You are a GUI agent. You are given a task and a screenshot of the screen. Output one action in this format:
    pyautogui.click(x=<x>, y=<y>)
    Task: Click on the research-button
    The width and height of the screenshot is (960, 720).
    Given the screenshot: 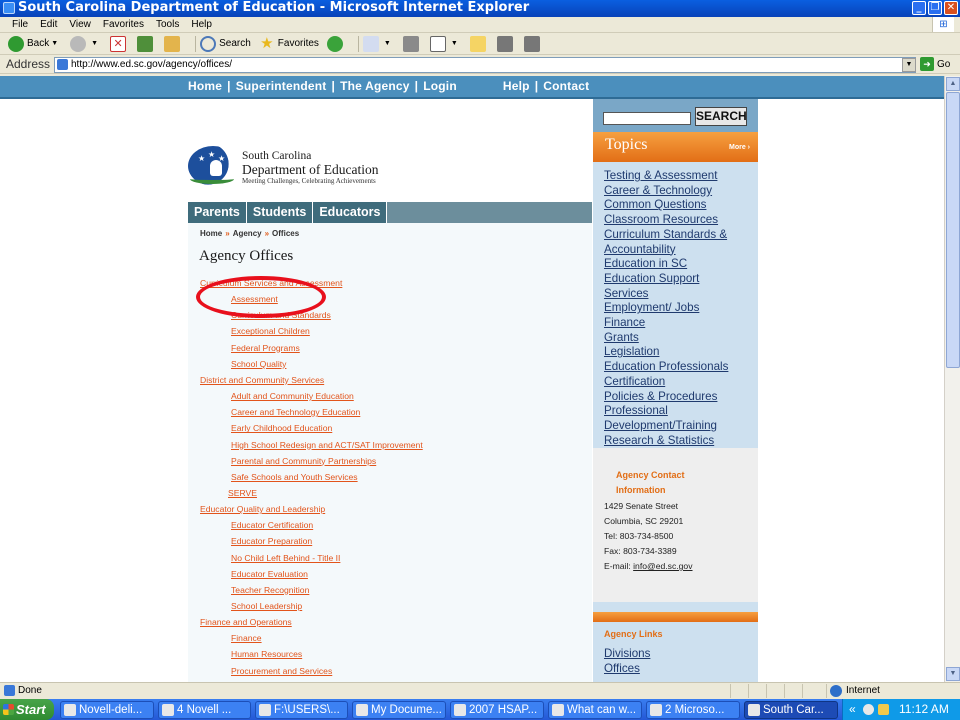 What is the action you would take?
    pyautogui.click(x=506, y=43)
    